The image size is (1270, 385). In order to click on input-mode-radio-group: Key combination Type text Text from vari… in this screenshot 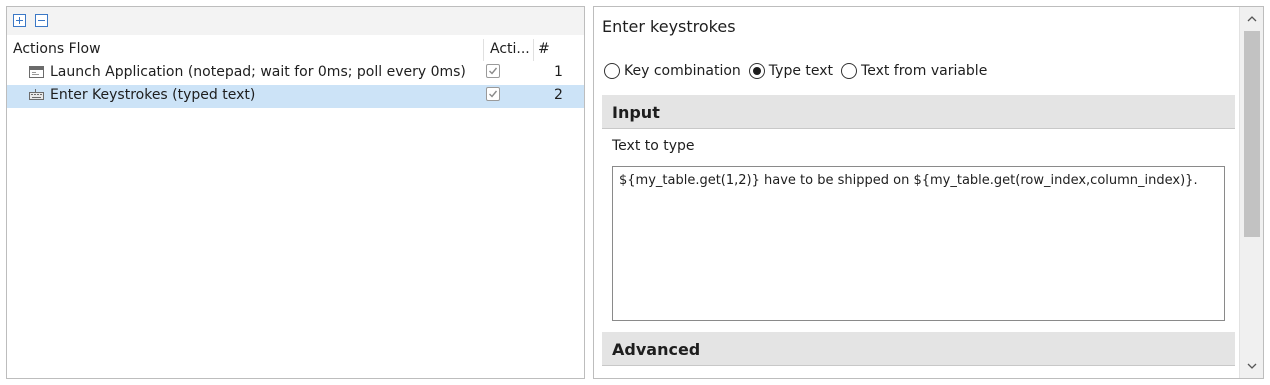, I will do `click(799, 71)`.